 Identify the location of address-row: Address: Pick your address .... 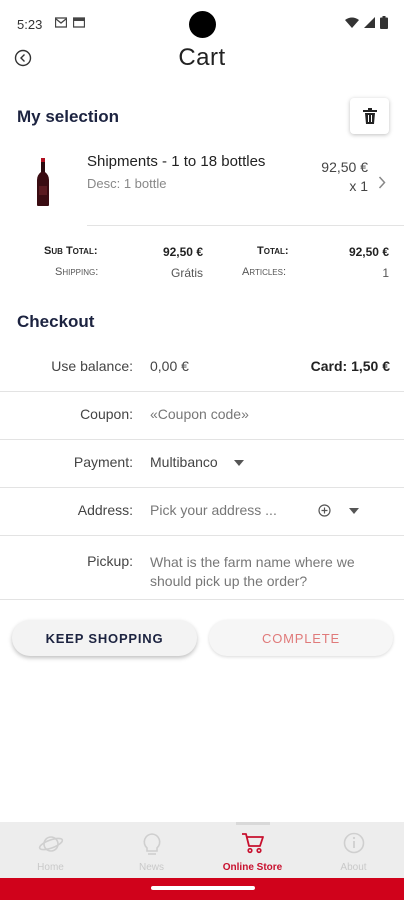
(202, 512).